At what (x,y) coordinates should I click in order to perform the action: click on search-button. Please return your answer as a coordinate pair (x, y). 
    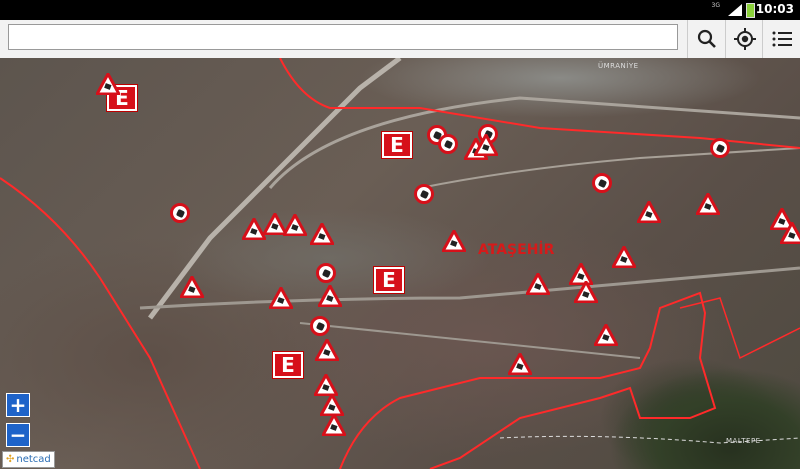
    Looking at the image, I should click on (706, 39).